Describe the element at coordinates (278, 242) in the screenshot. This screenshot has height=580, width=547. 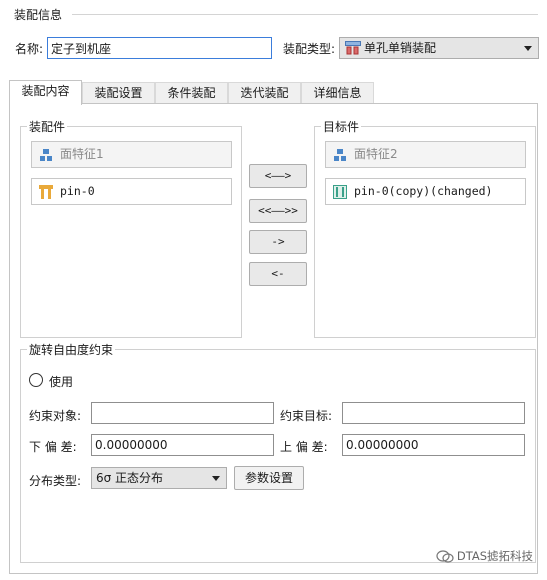
I see `move-right-button: ->` at that location.